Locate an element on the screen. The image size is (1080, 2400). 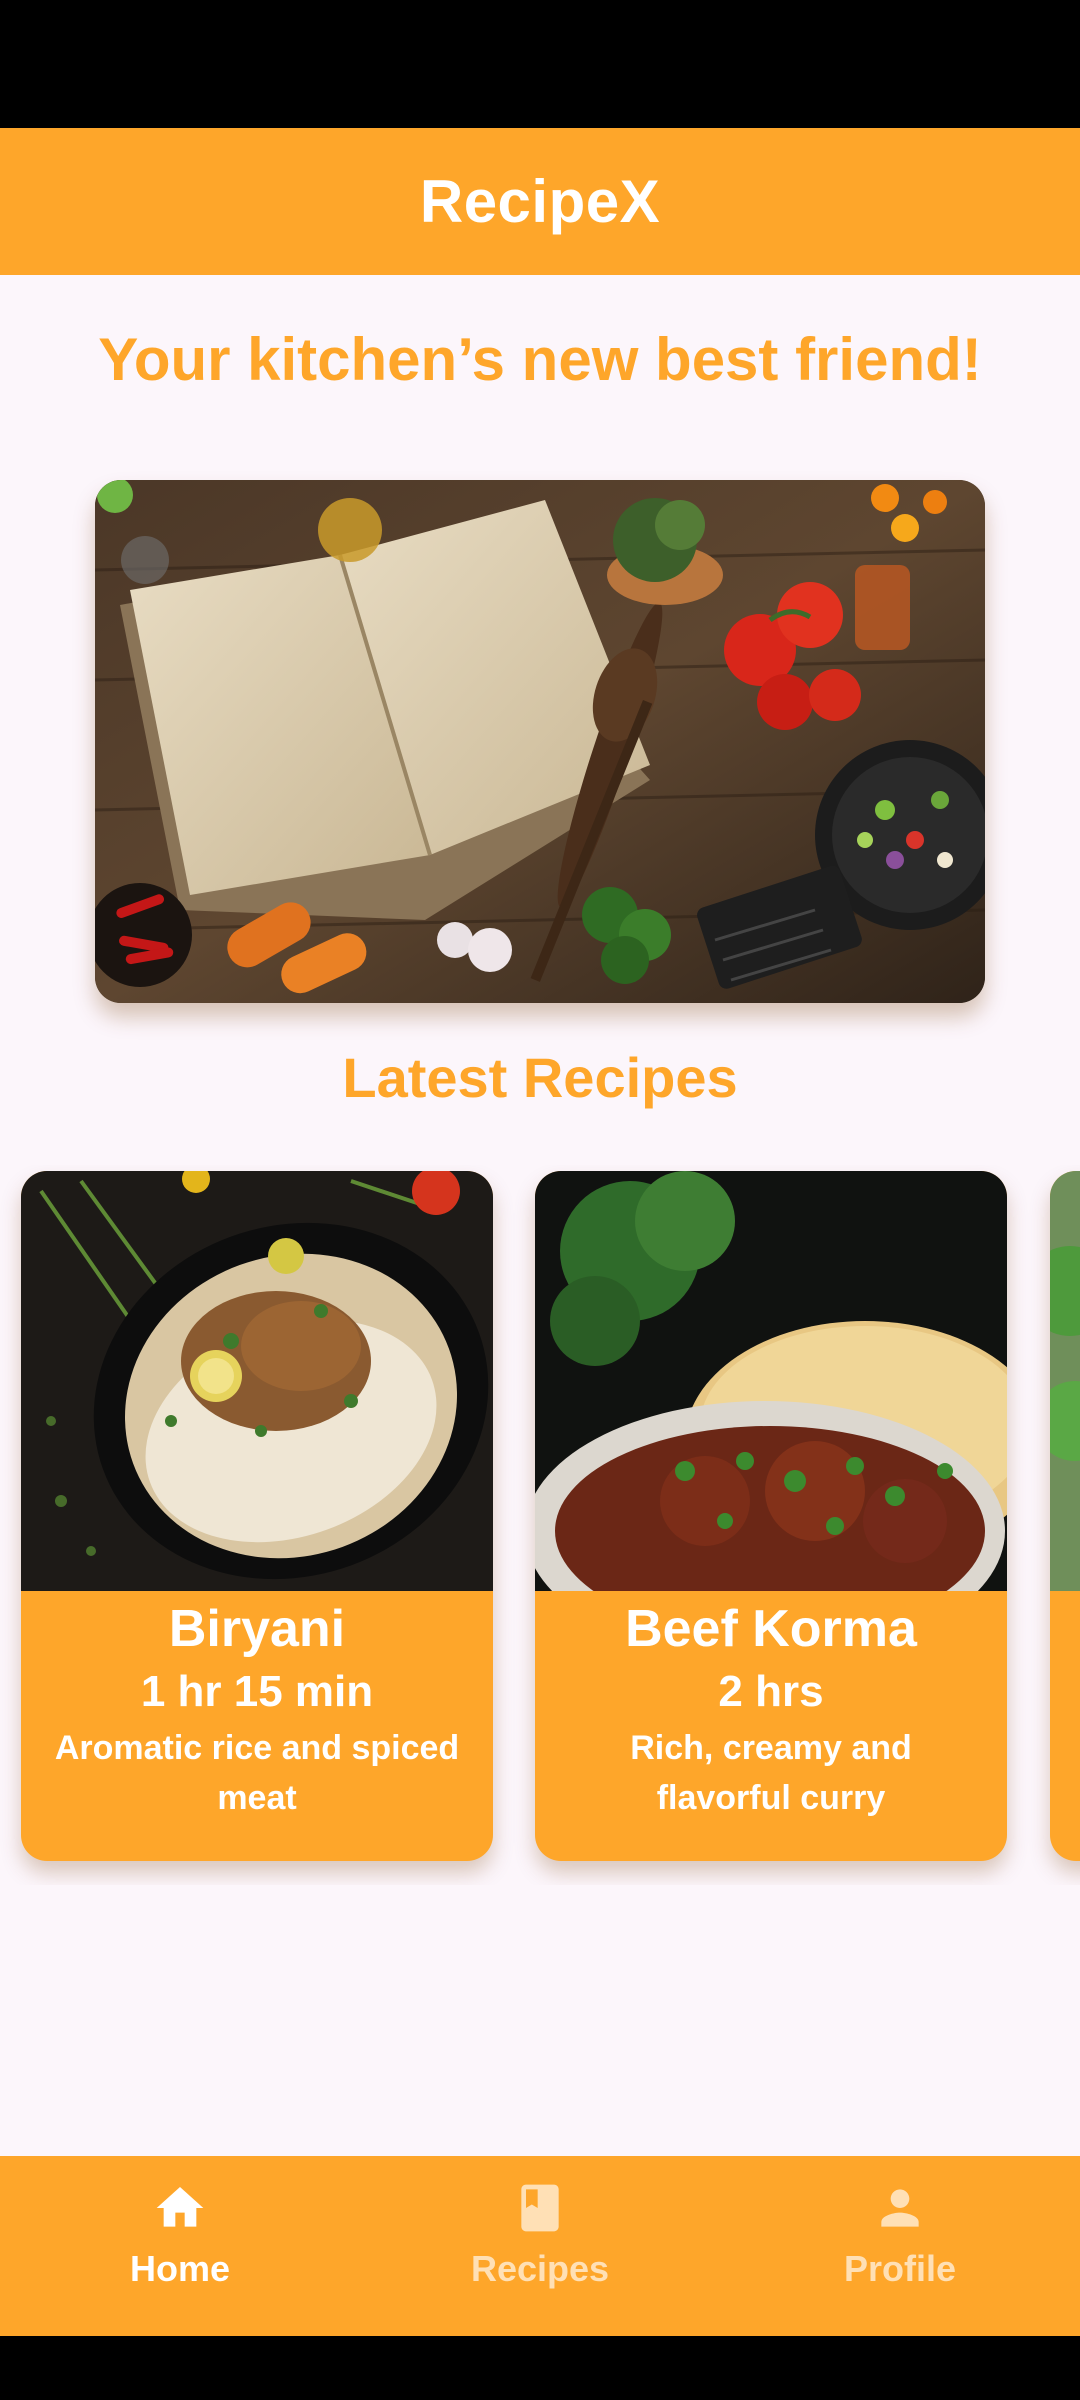
latest-recipes-title: Latest Recipes is located at coordinates (540, 1077).